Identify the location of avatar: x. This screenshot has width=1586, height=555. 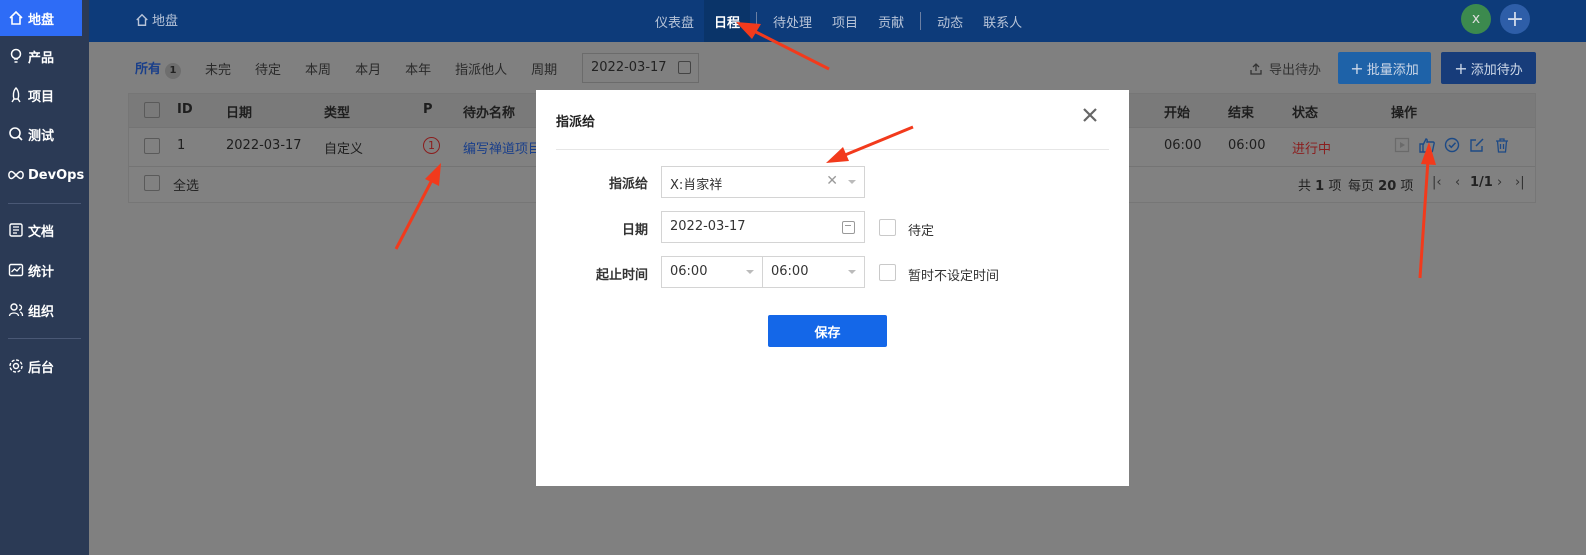
(1476, 19).